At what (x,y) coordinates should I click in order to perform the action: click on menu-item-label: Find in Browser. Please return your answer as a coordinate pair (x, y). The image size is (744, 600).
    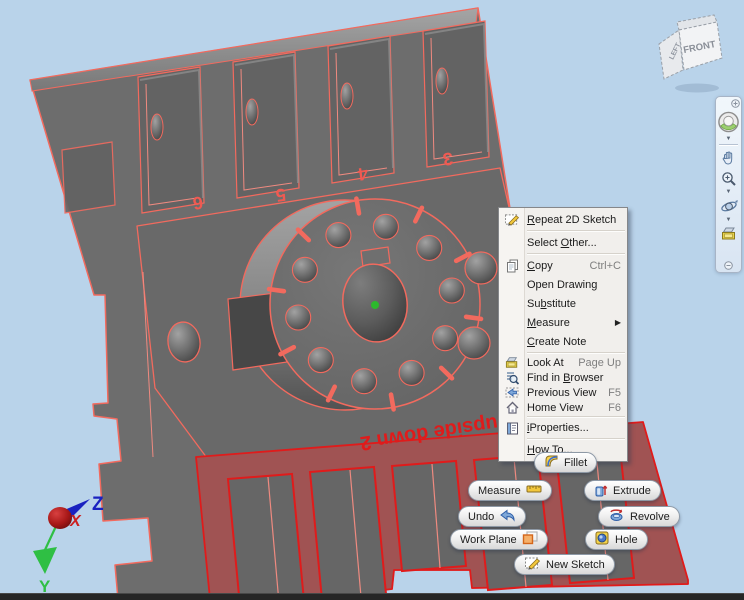
    Looking at the image, I should click on (565, 377).